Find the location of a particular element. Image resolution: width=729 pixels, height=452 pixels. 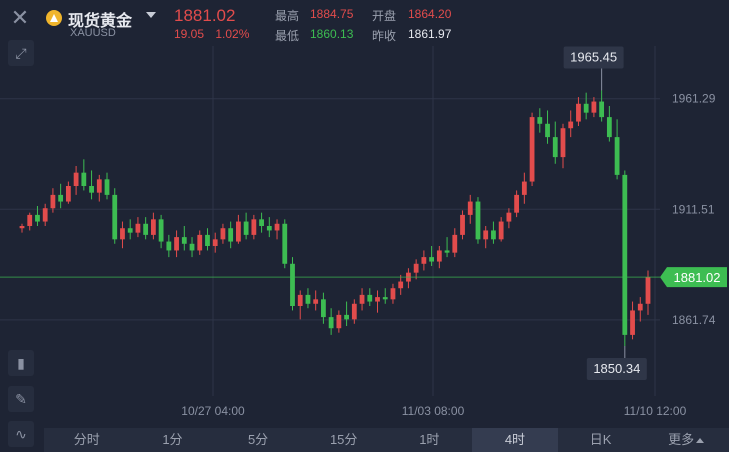

prev-close-value: 1861.97 is located at coordinates (430, 34).